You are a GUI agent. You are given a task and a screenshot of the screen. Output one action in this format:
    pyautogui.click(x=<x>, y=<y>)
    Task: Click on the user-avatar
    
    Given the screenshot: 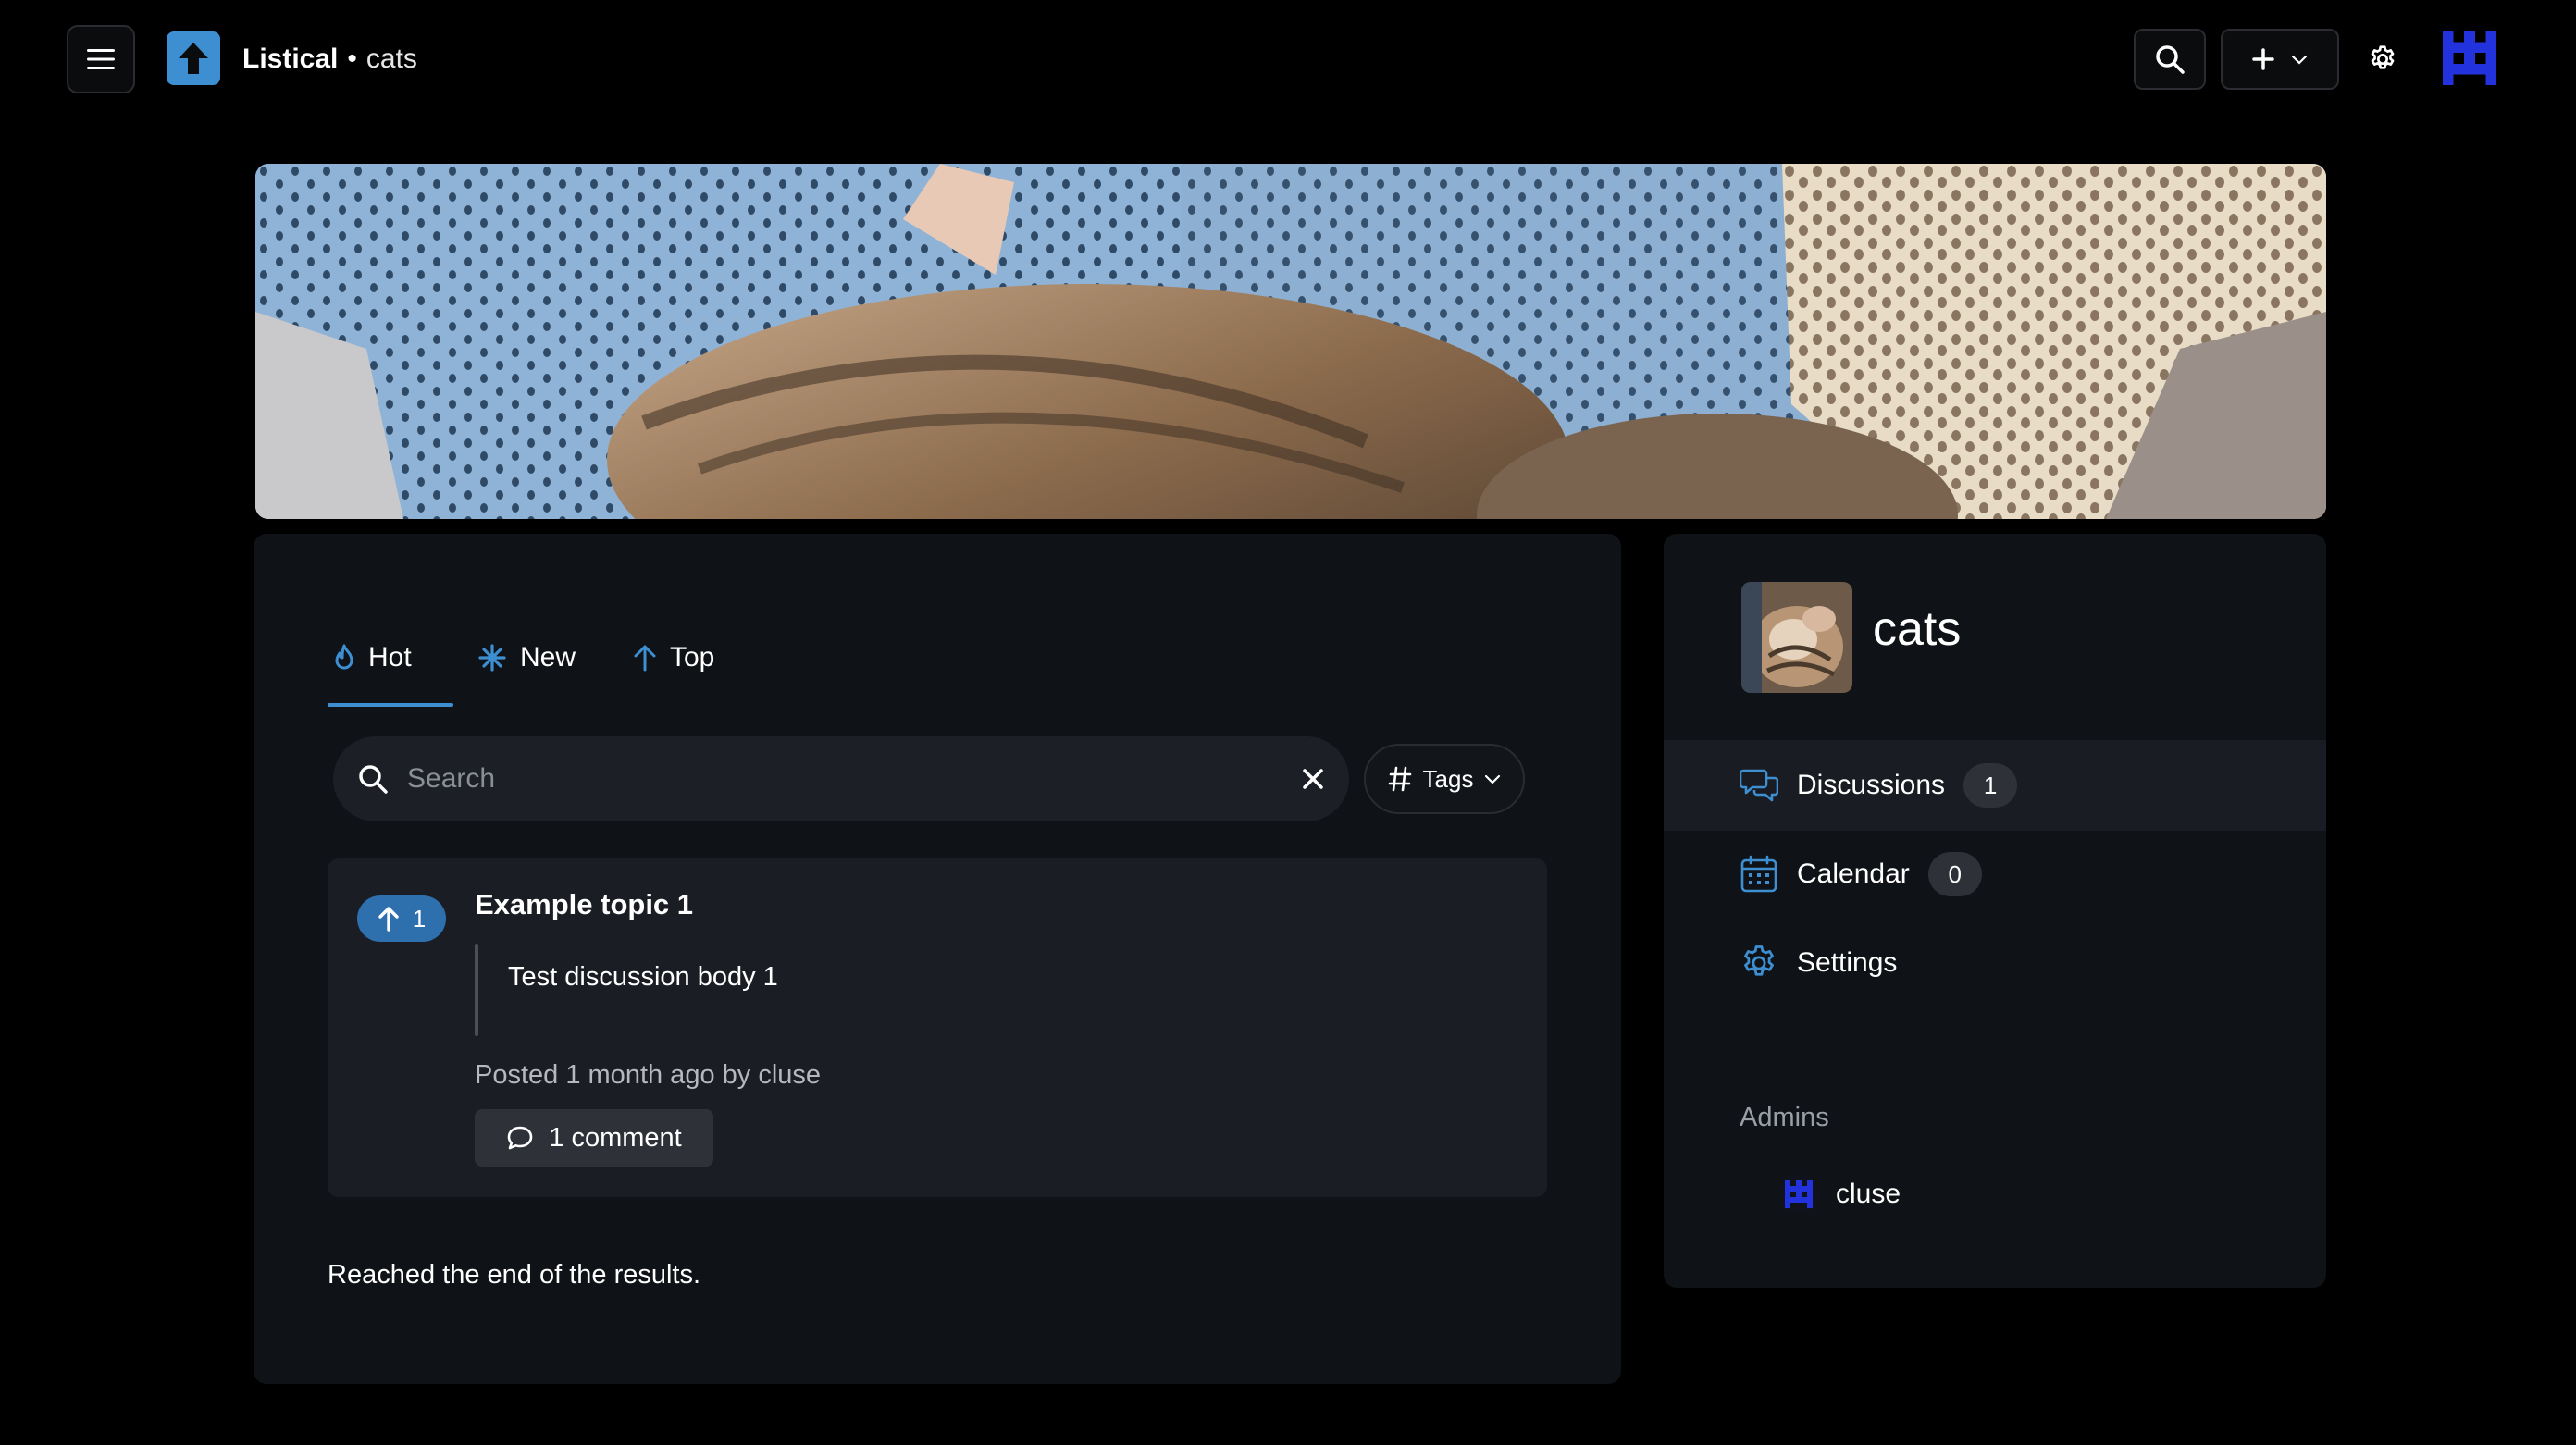 What is the action you would take?
    pyautogui.click(x=2470, y=58)
    